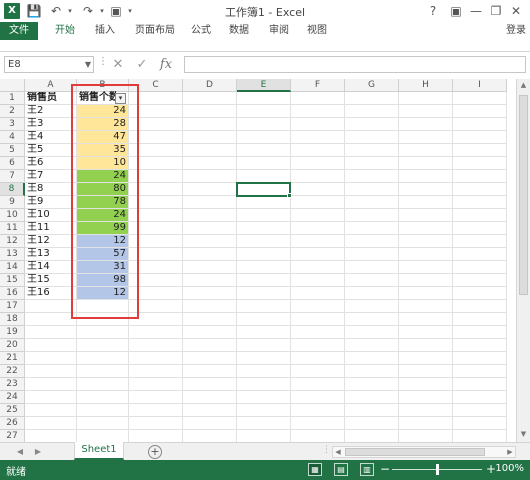 Image resolution: width=530 pixels, height=480 pixels. I want to click on cell-h25, so click(426, 410).